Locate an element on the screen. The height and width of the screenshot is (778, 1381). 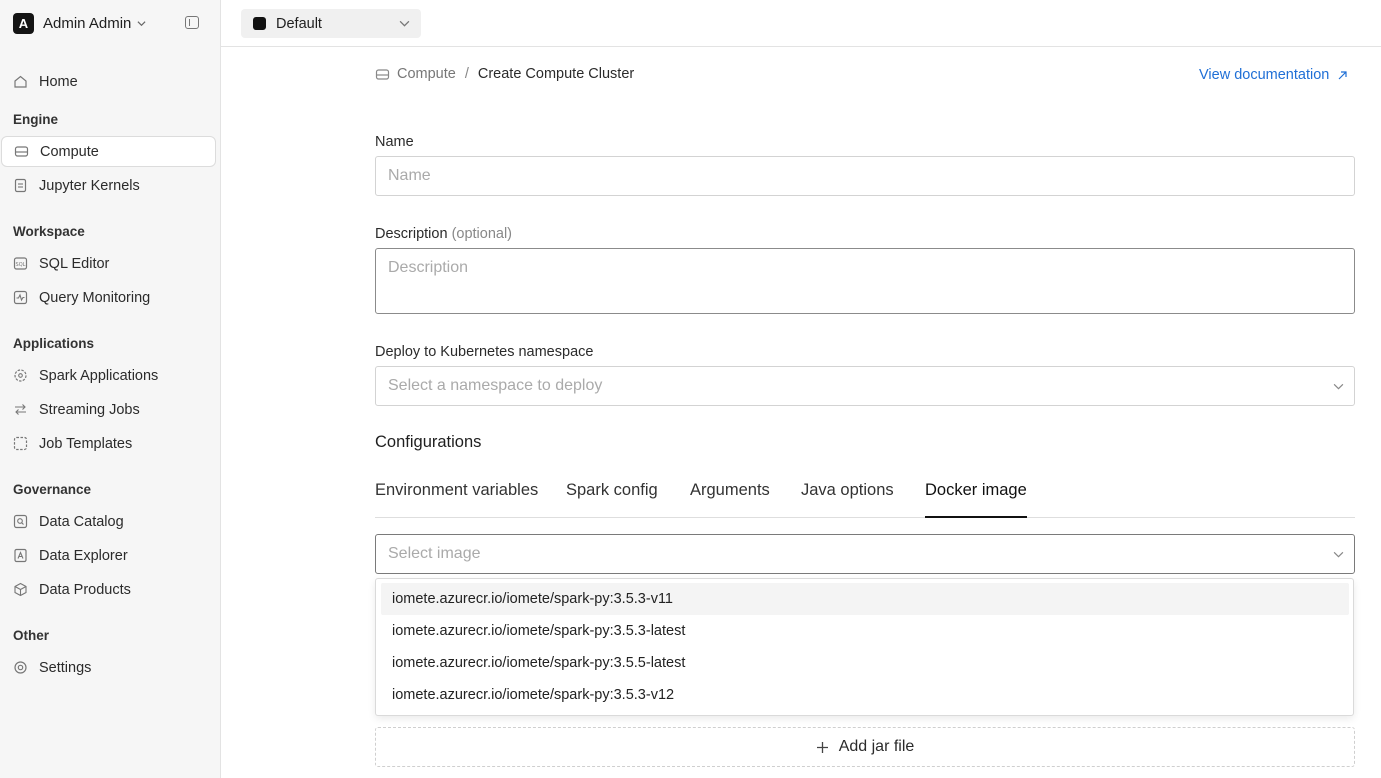
sidebar-item-query-monitoring: Query Monitoring is located at coordinates (108, 297).